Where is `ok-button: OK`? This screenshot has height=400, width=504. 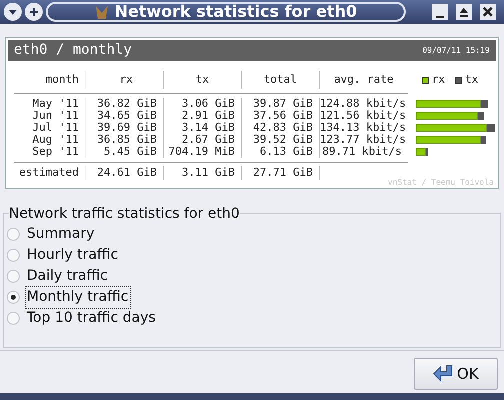 ok-button: OK is located at coordinates (456, 374).